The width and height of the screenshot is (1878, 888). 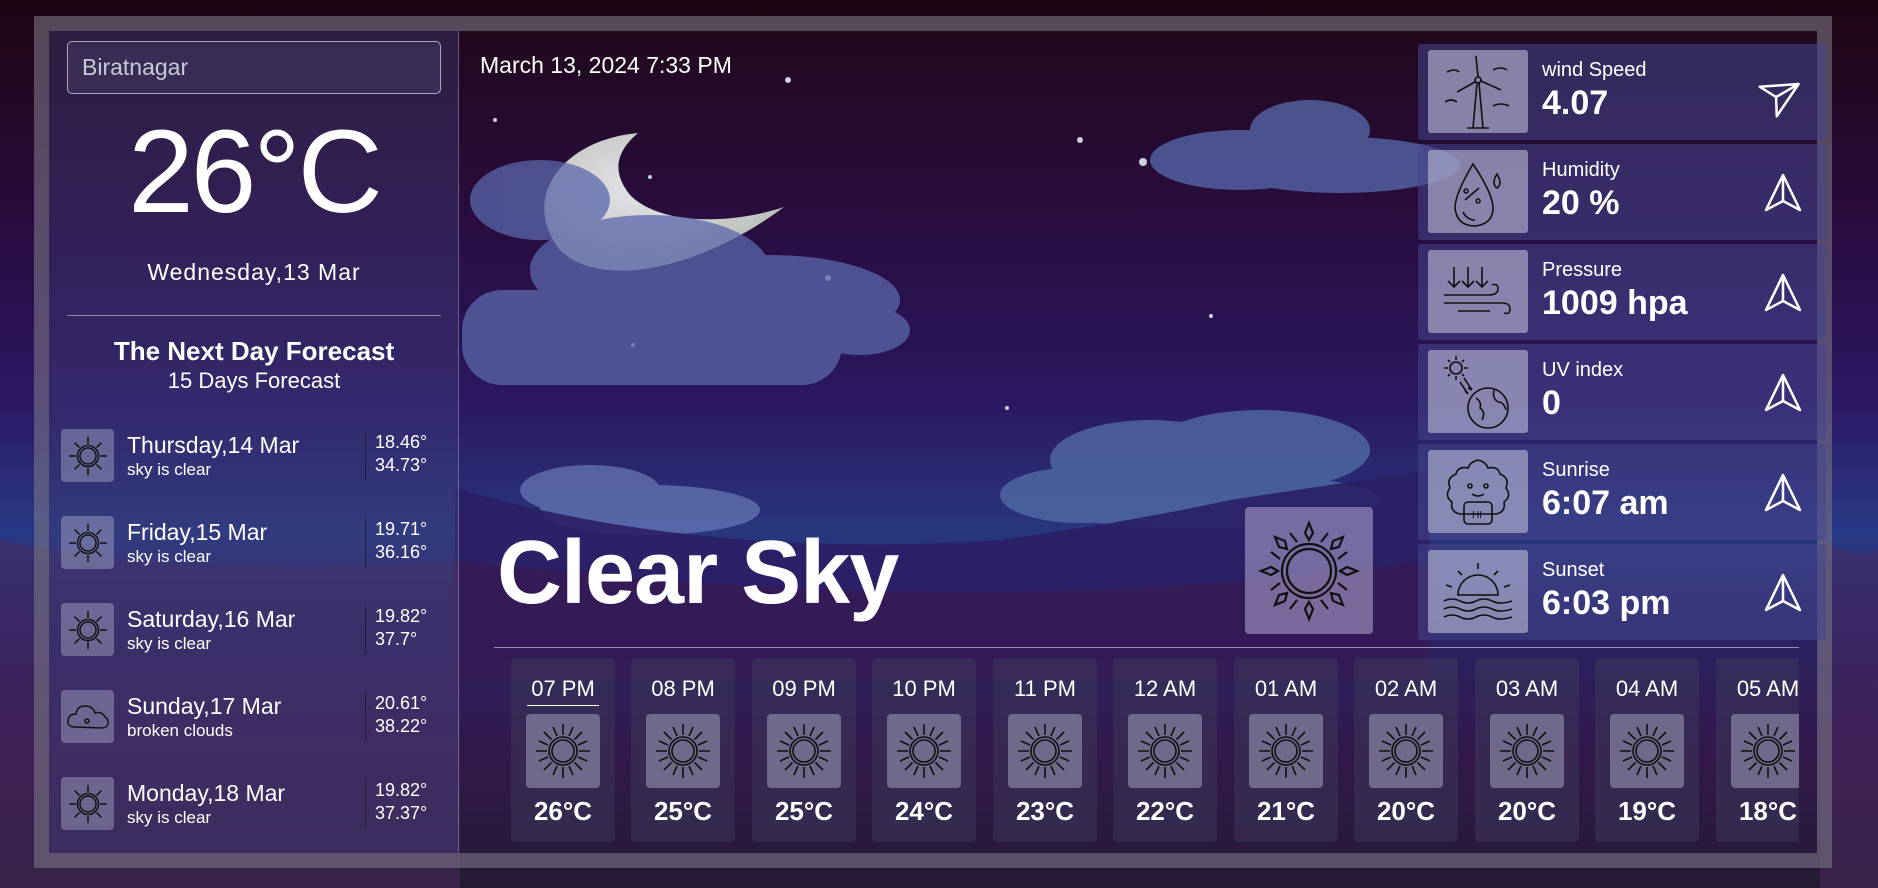 I want to click on hourly-time: 10 PM, so click(x=924, y=688).